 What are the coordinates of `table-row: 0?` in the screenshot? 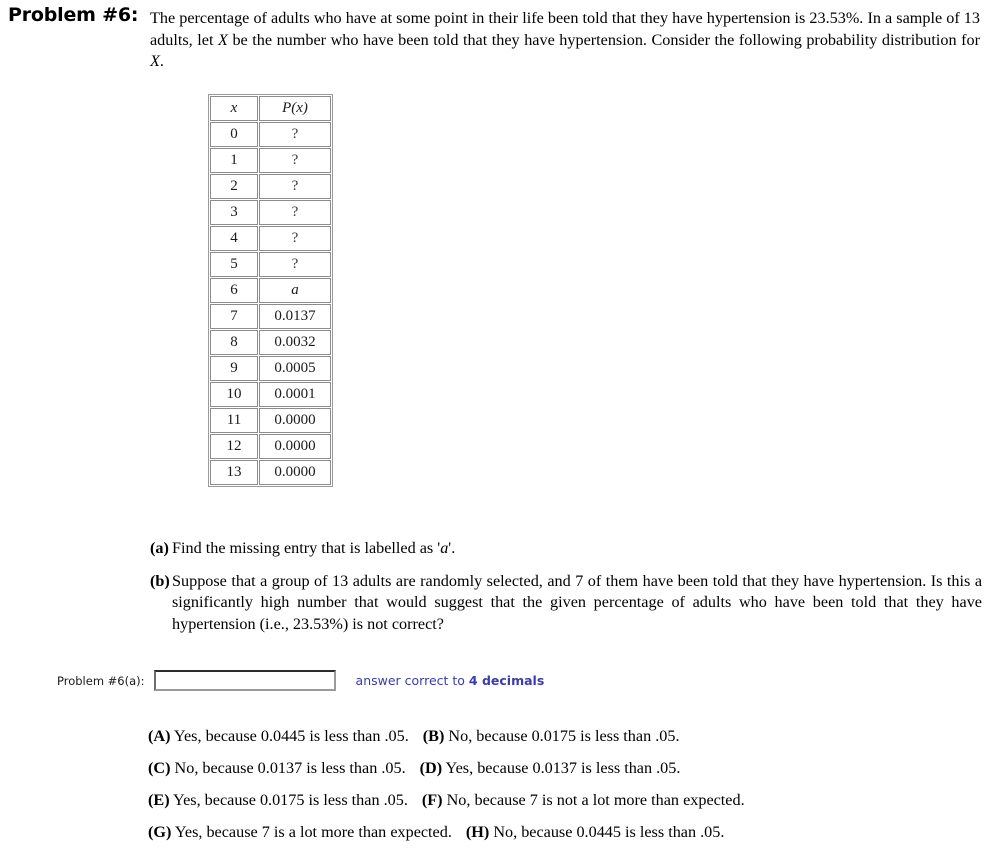 It's located at (270, 134).